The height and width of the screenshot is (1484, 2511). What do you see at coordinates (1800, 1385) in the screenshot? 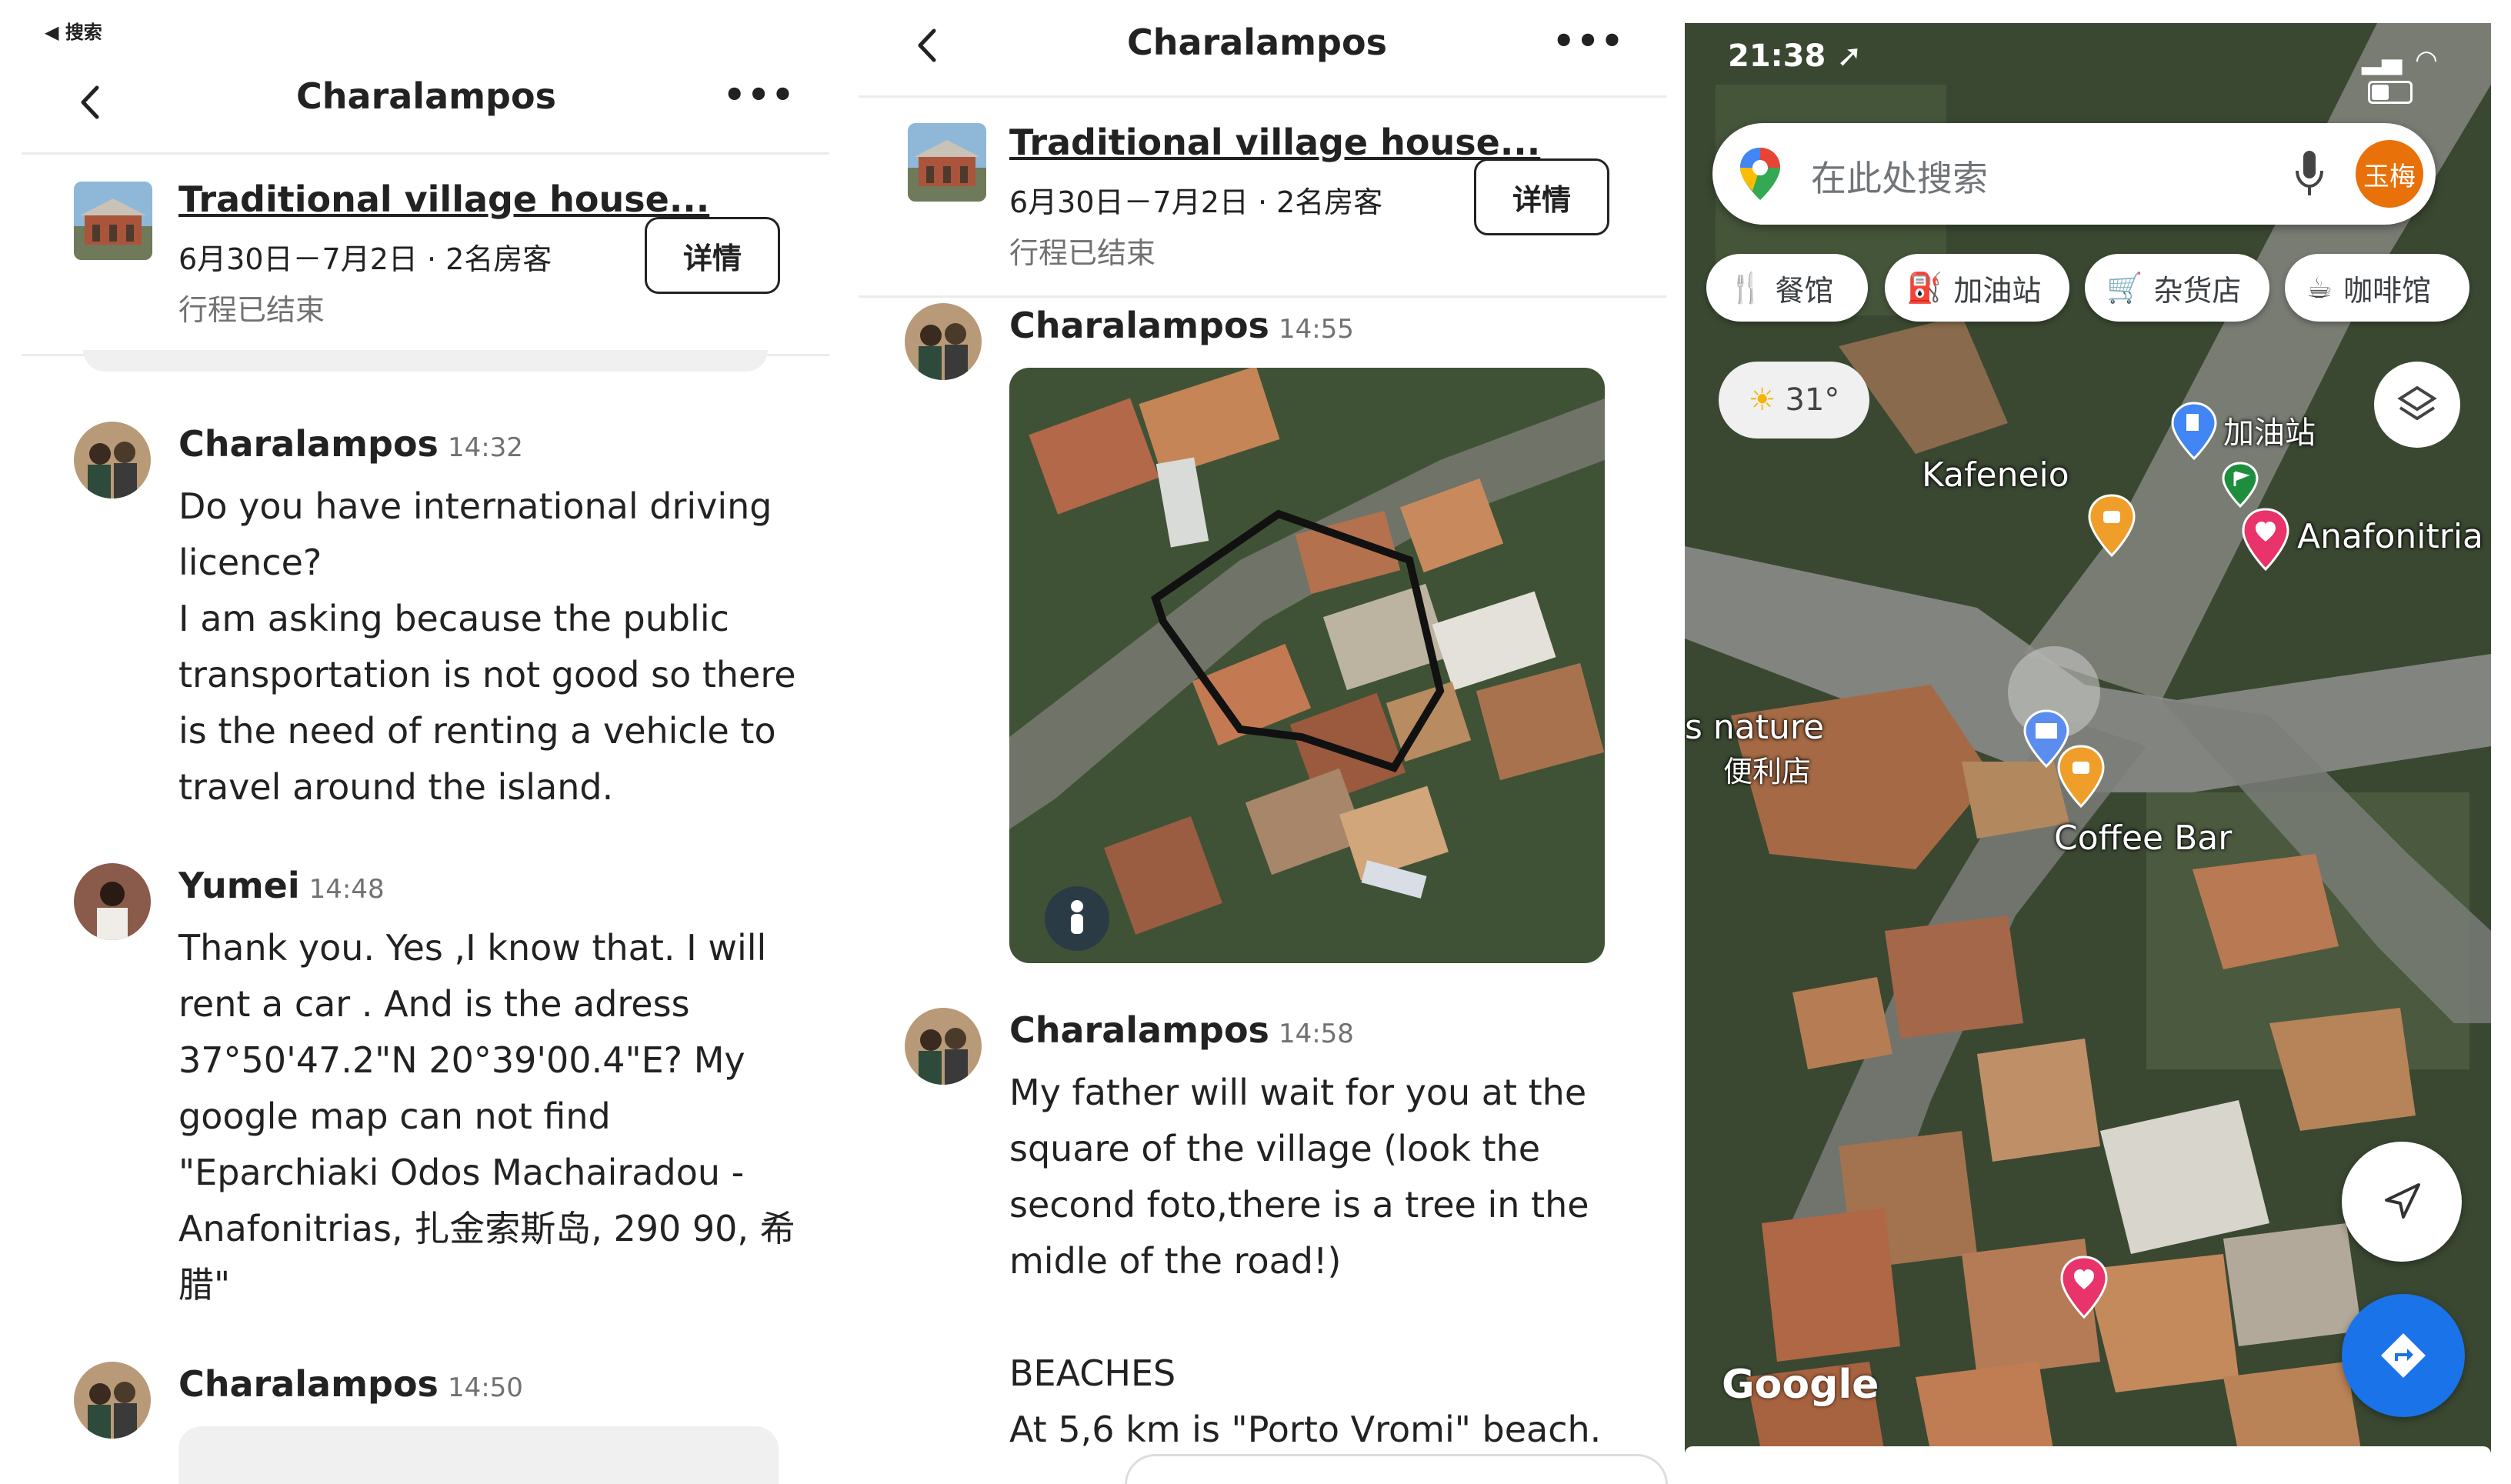
I see `google-logo: Google` at bounding box center [1800, 1385].